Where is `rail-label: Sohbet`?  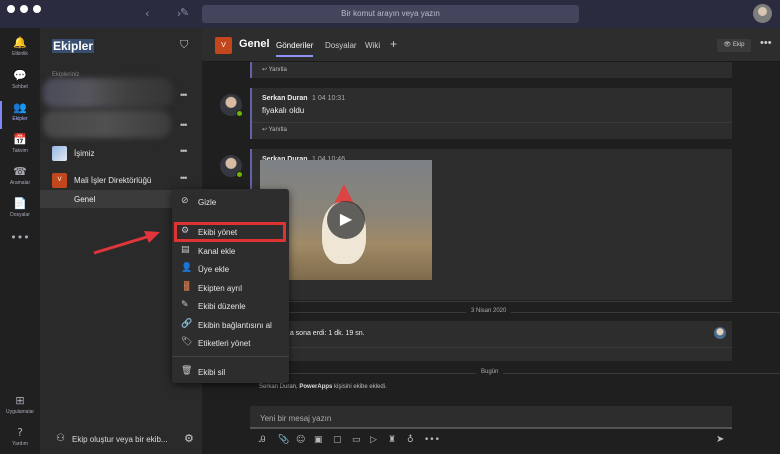
rail-label: Sohbet is located at coordinates (20, 87).